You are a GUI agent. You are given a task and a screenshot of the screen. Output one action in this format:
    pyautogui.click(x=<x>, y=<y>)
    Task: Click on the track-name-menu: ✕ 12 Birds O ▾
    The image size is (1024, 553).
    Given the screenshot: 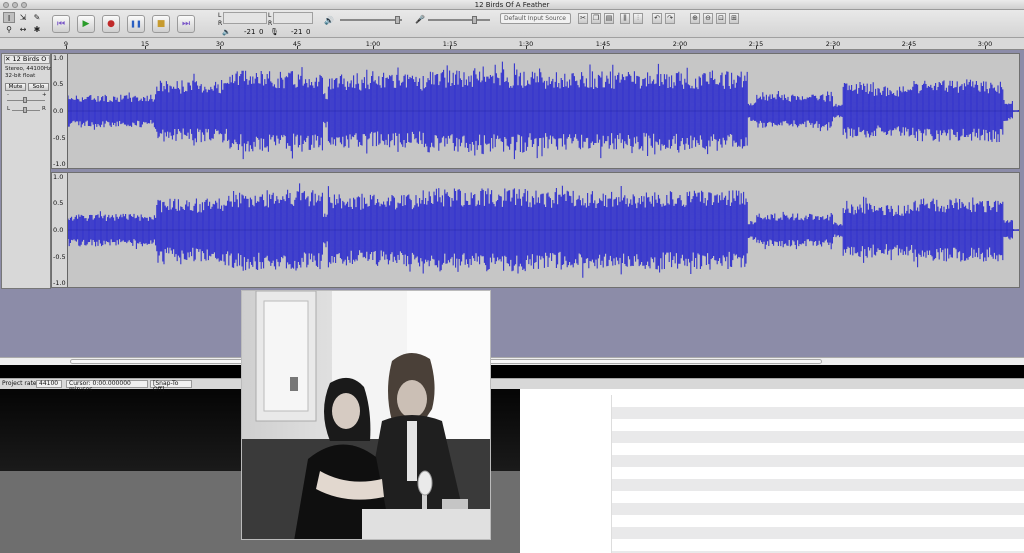 What is the action you would take?
    pyautogui.click(x=27, y=59)
    